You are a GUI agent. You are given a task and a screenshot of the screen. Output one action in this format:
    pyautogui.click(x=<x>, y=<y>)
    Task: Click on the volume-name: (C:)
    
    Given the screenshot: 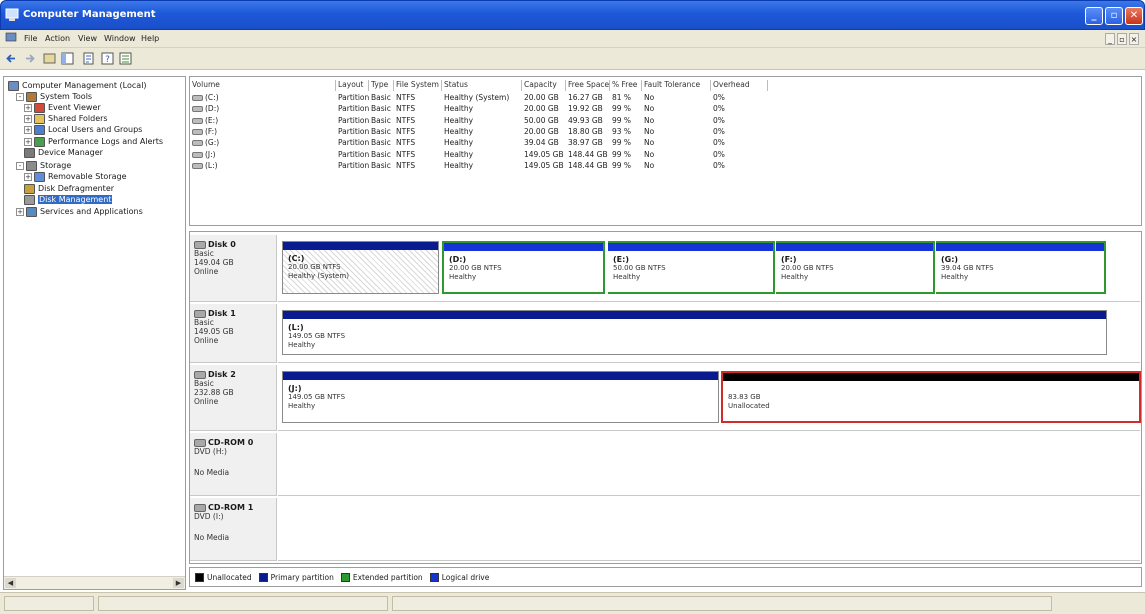 What is the action you would take?
    pyautogui.click(x=205, y=98)
    